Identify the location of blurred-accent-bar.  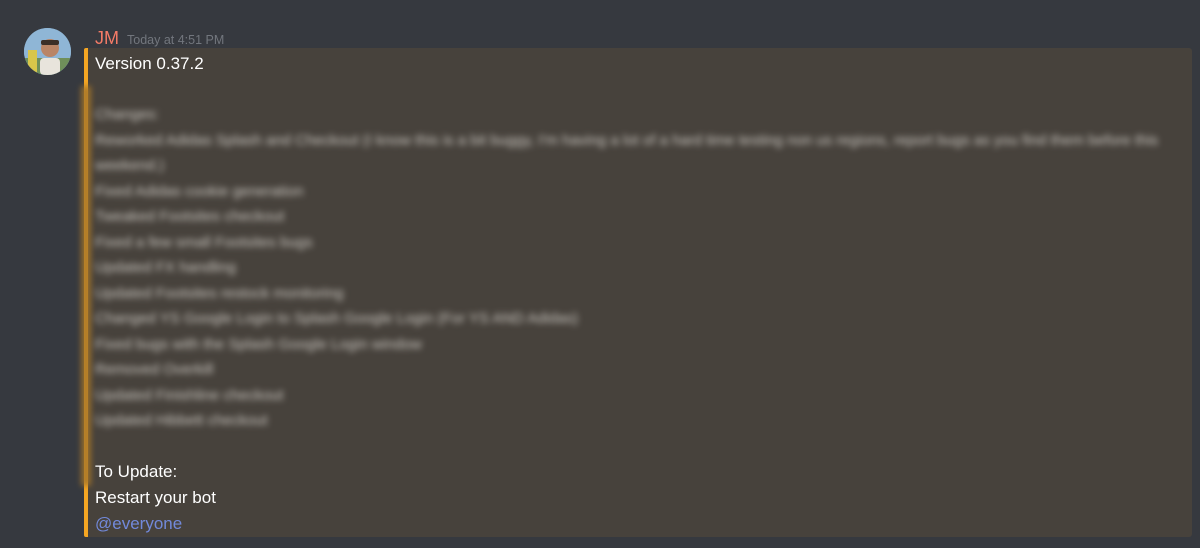
(86, 286).